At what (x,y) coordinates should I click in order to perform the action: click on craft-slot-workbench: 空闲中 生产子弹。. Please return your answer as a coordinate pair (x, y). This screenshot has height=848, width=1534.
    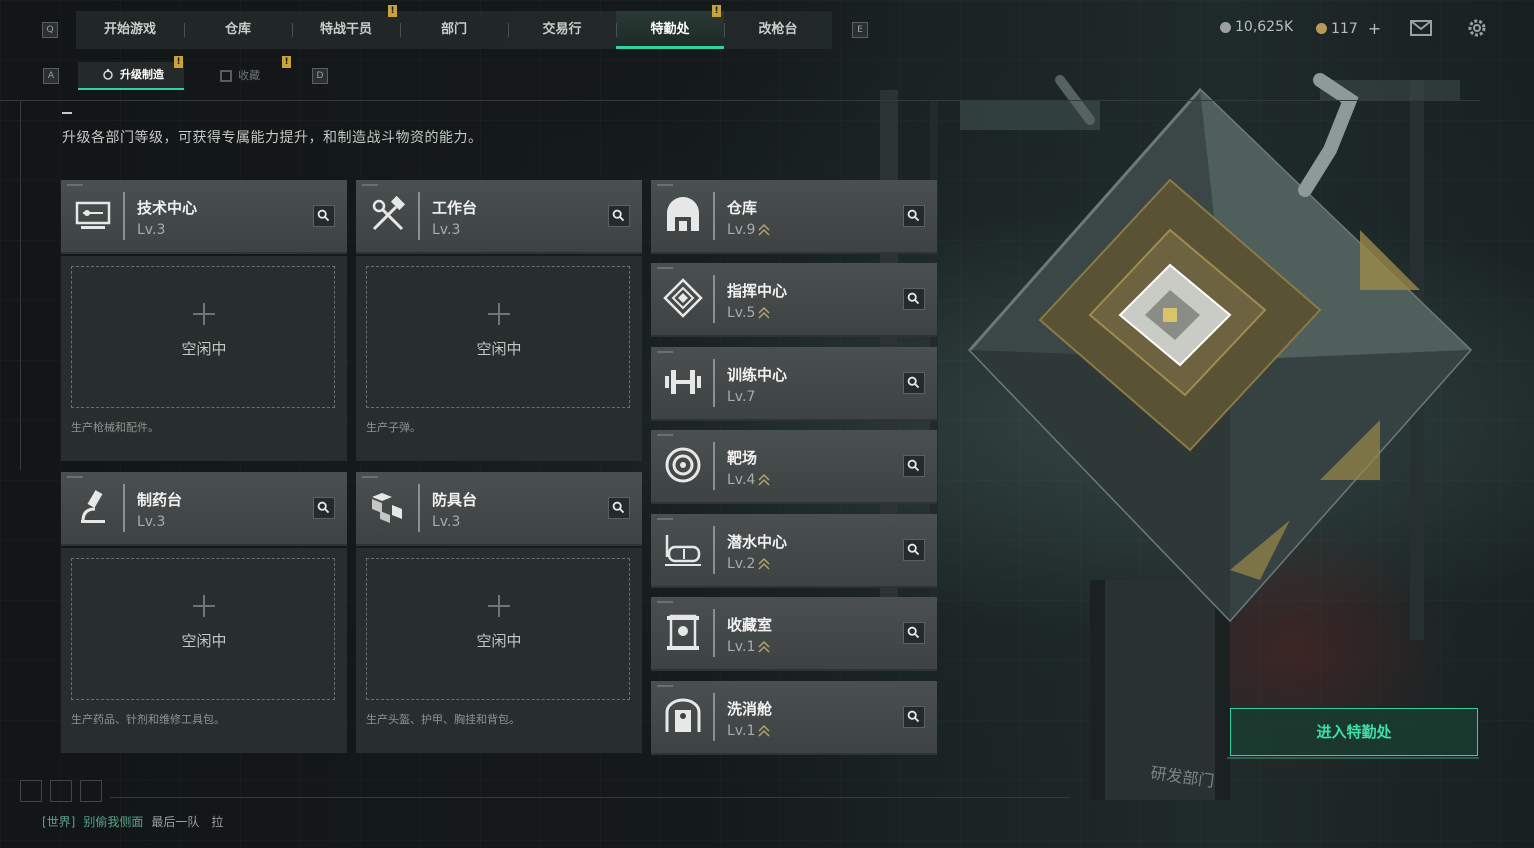
    Looking at the image, I should click on (499, 358).